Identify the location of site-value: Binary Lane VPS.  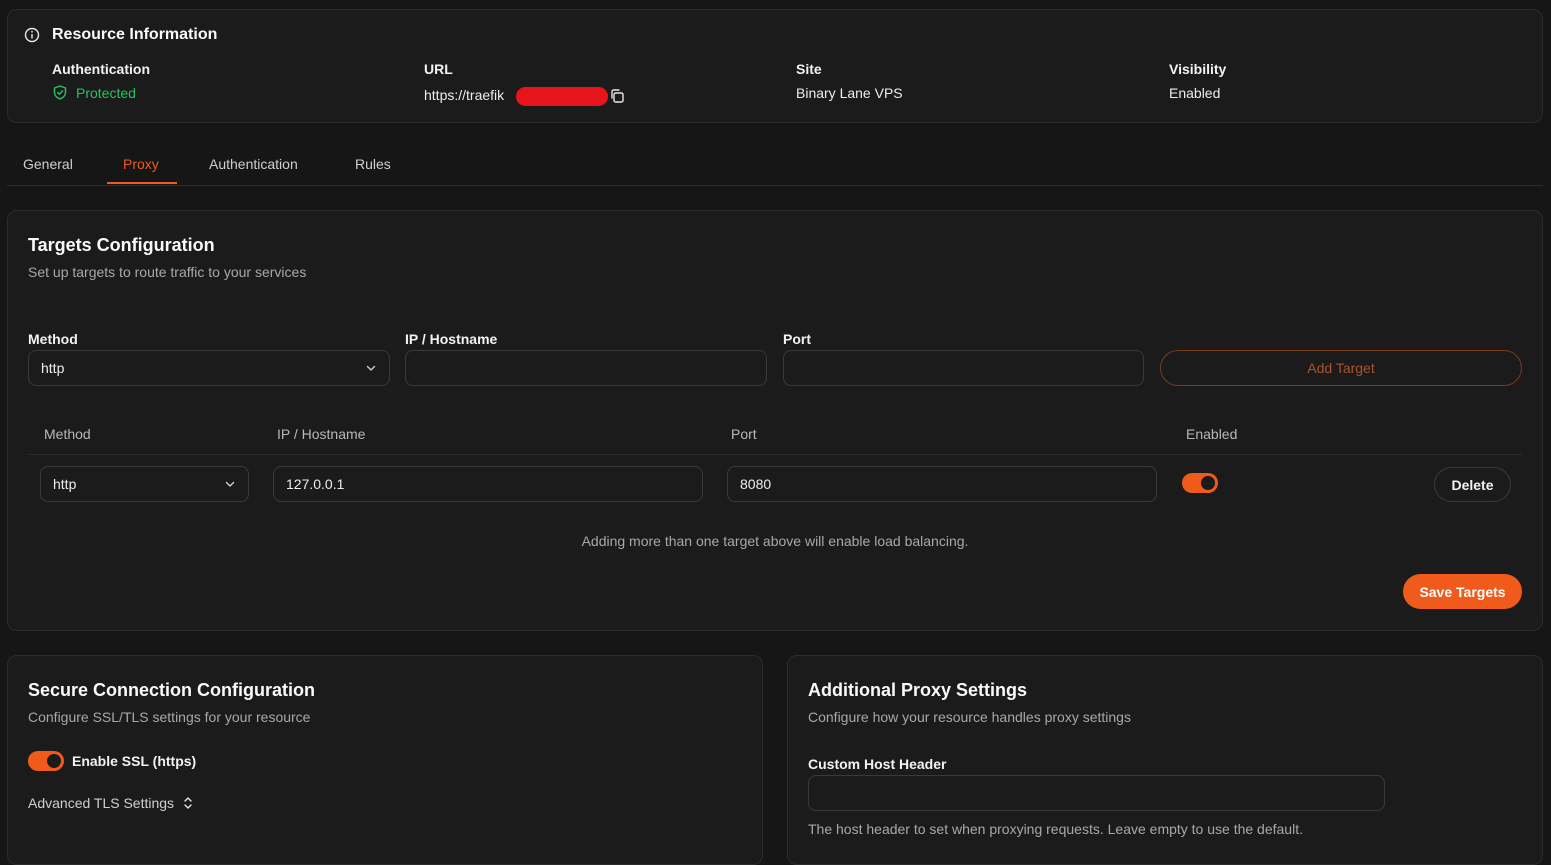
(849, 93).